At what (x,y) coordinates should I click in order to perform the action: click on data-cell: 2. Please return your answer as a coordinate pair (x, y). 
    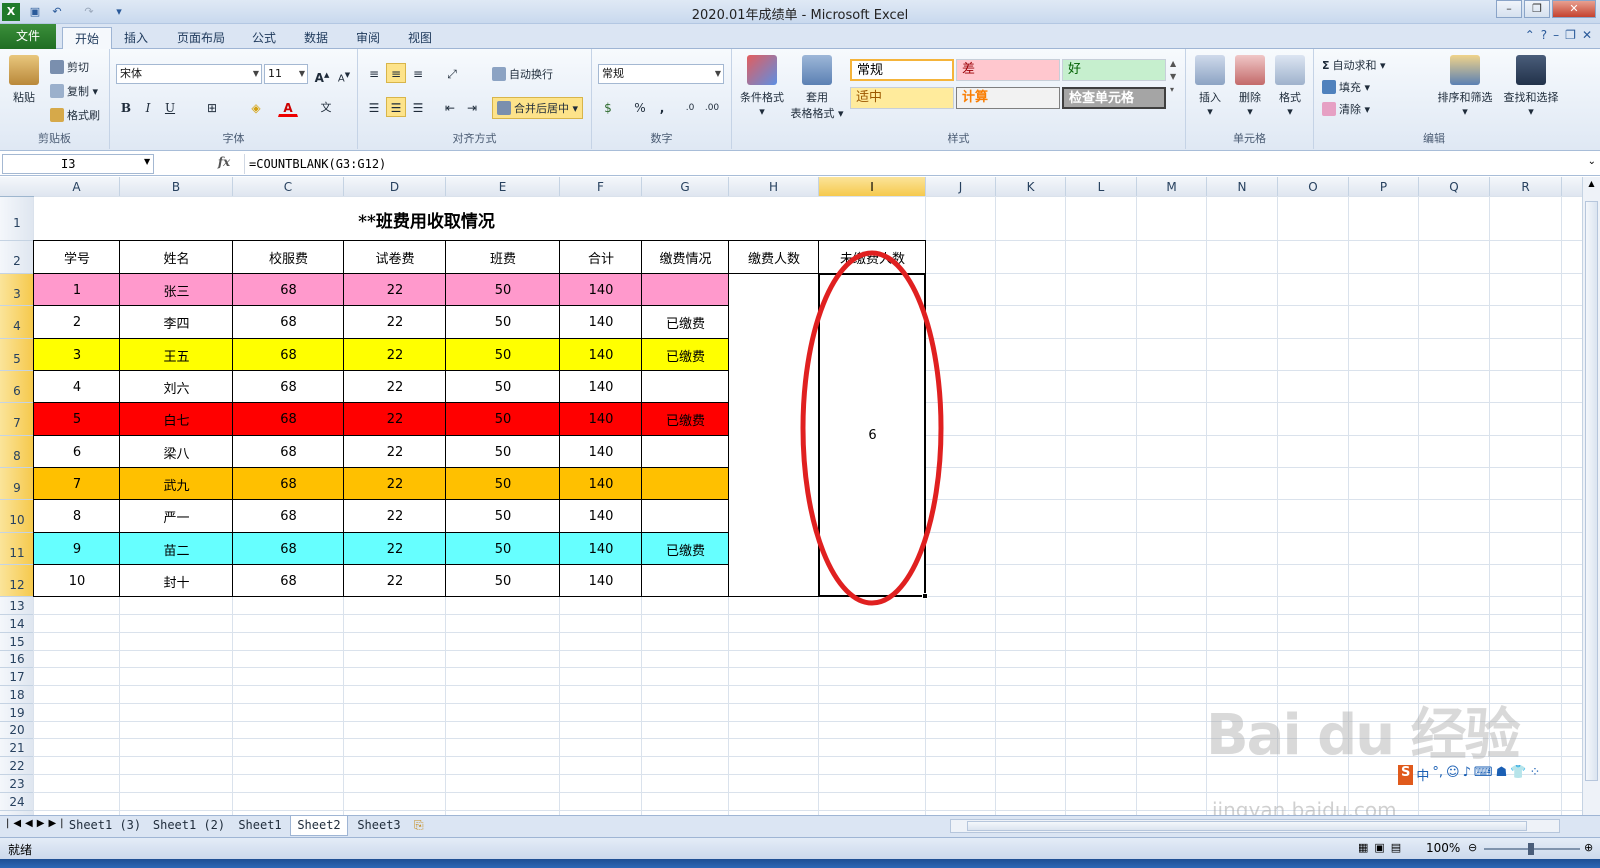
    Looking at the image, I should click on (77, 322).